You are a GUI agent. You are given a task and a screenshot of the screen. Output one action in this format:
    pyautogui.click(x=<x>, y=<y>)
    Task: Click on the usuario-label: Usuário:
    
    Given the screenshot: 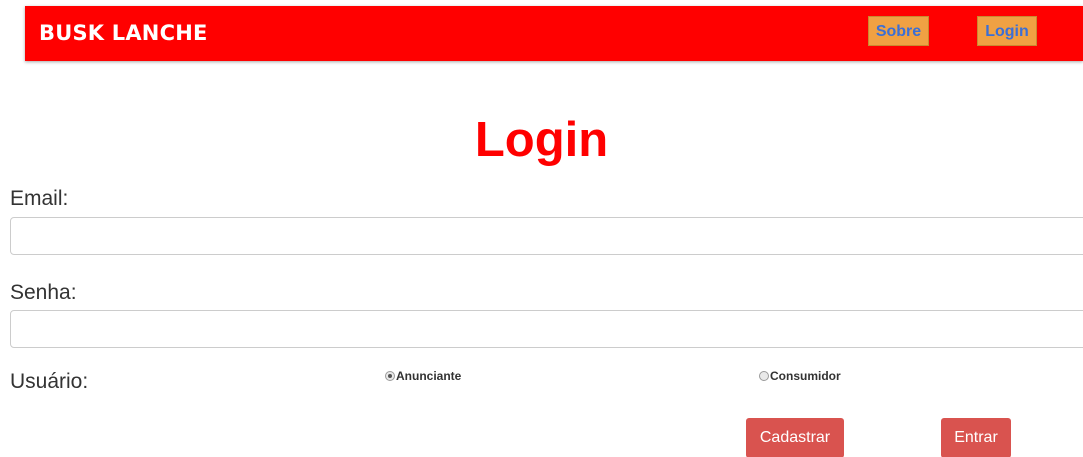 What is the action you would take?
    pyautogui.click(x=49, y=381)
    